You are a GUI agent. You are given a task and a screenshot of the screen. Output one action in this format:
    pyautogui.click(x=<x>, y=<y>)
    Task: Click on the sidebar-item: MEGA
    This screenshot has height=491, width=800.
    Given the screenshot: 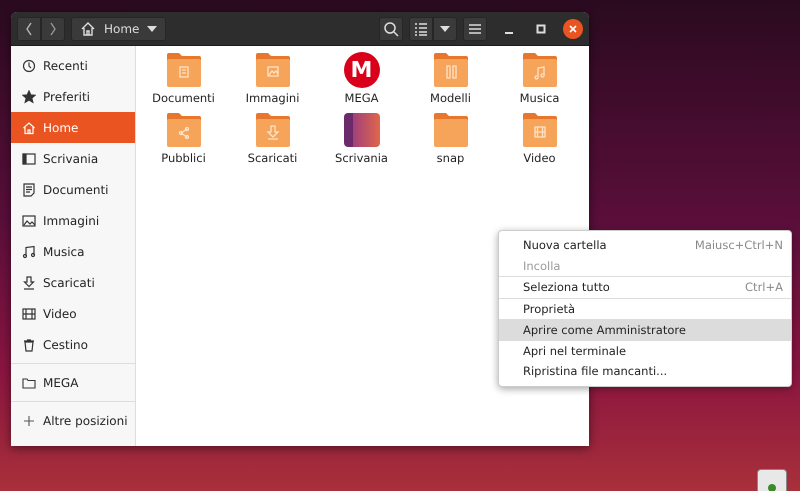 What is the action you would take?
    pyautogui.click(x=73, y=382)
    